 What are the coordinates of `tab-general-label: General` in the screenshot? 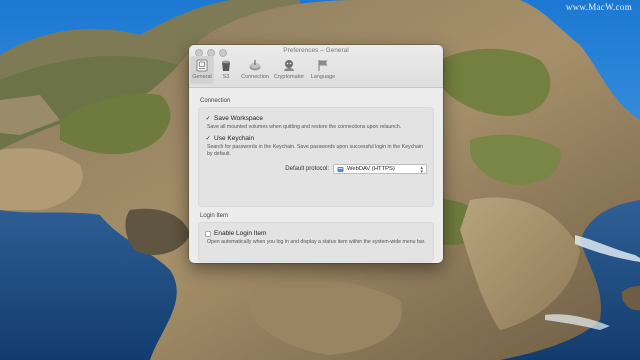 It's located at (202, 77).